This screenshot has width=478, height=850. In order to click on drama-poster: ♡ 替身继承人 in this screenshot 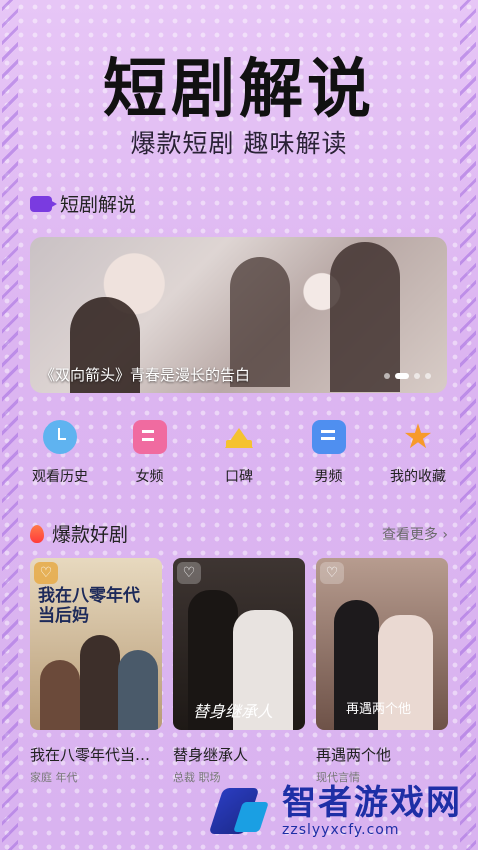, I will do `click(239, 644)`.